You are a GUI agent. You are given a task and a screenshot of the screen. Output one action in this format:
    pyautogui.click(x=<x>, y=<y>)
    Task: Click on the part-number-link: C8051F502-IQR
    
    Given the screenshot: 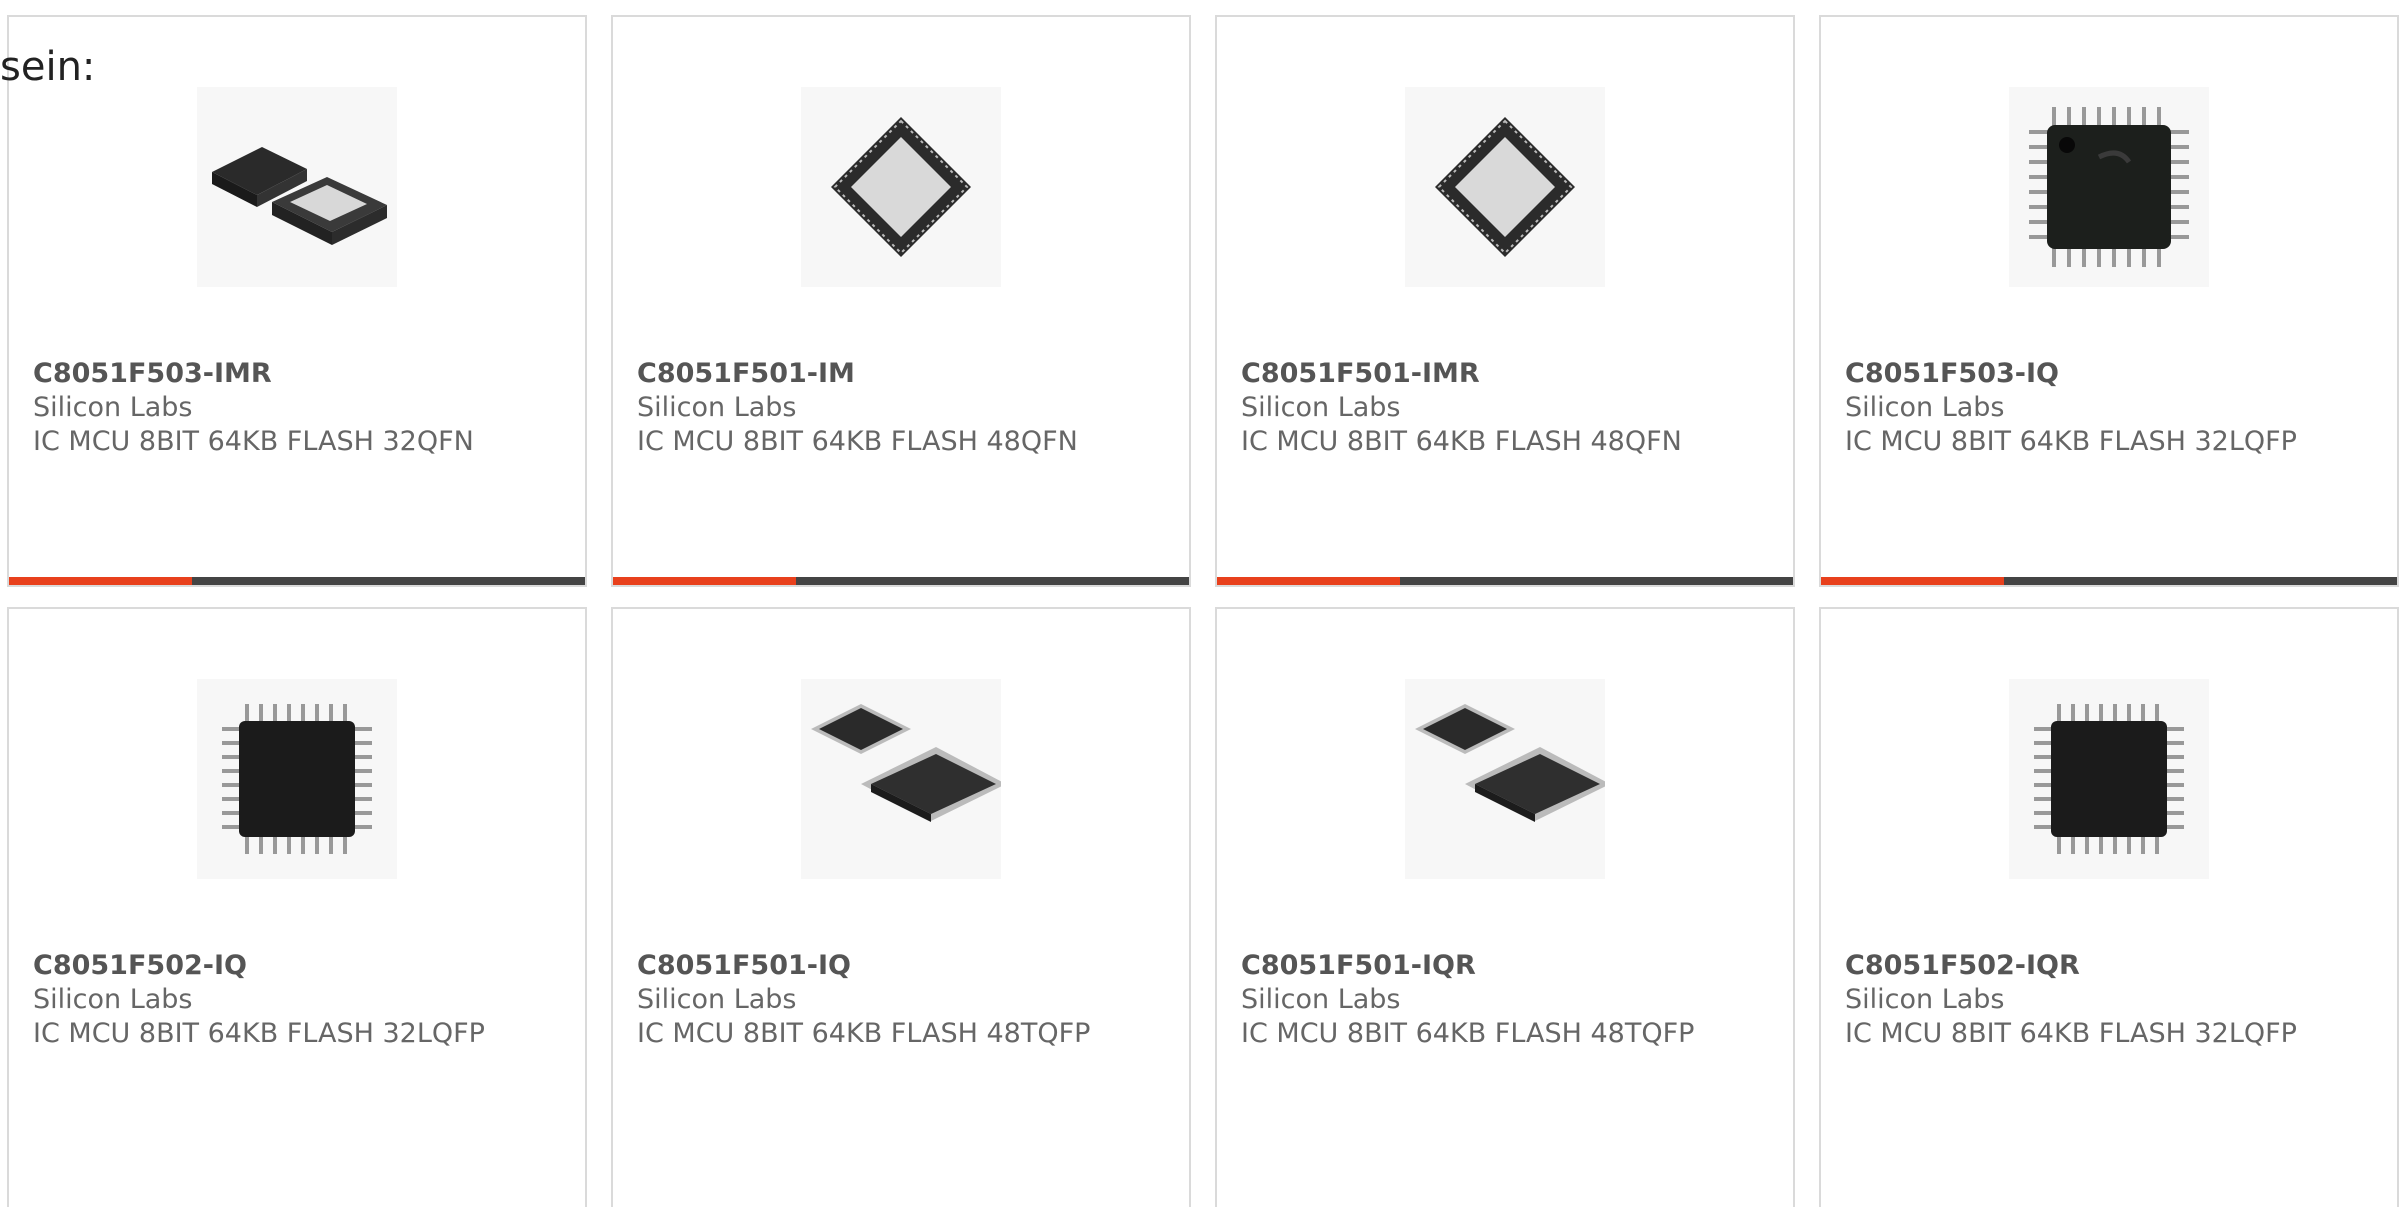 What is the action you would take?
    pyautogui.click(x=2101, y=966)
    